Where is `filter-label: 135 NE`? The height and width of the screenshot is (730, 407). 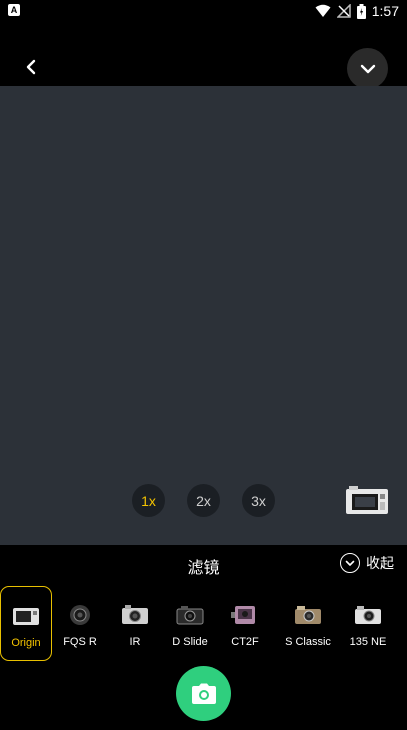 filter-label: 135 NE is located at coordinates (368, 642).